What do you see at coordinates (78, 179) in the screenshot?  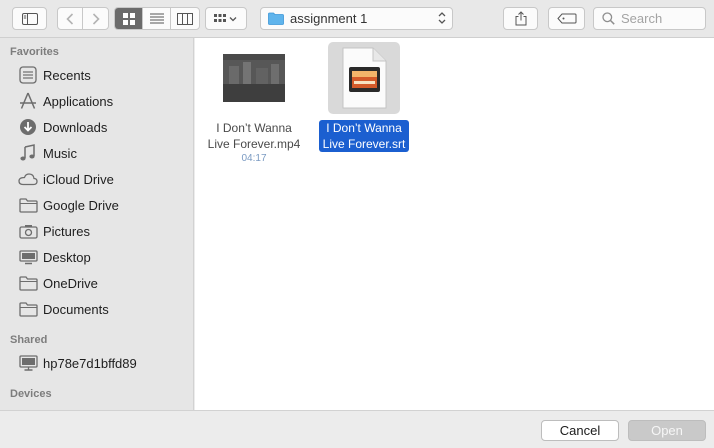 I see `sidebar-item-label: iCloud Drive` at bounding box center [78, 179].